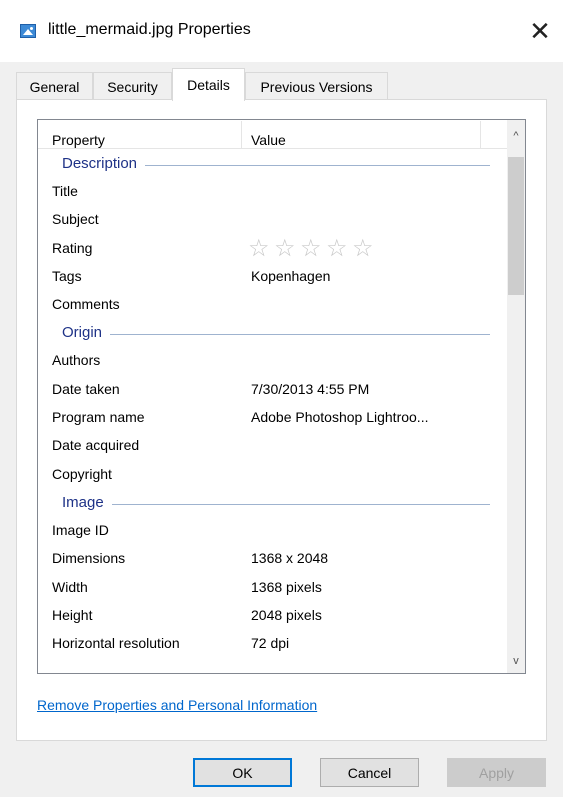 Image resolution: width=563 pixels, height=797 pixels. I want to click on group-label: Description, so click(104, 163).